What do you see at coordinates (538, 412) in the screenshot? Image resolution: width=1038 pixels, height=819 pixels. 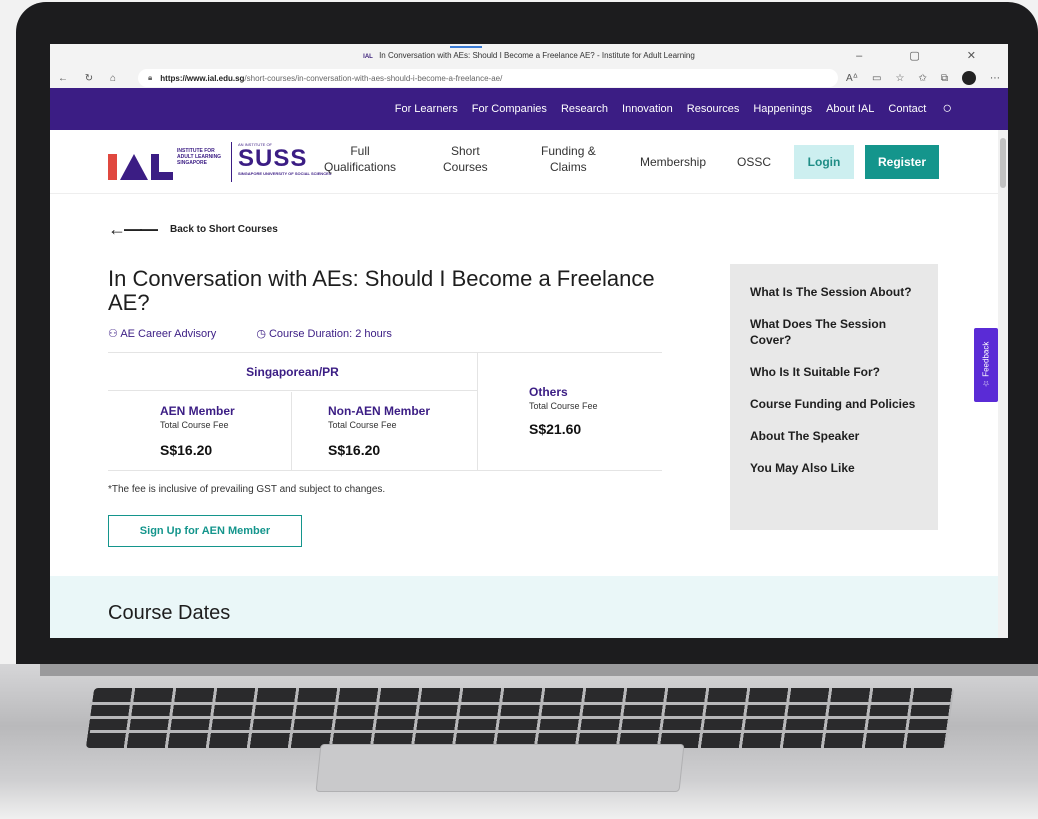 I see `fee-others: Others Total Course Fee S$21.60` at bounding box center [538, 412].